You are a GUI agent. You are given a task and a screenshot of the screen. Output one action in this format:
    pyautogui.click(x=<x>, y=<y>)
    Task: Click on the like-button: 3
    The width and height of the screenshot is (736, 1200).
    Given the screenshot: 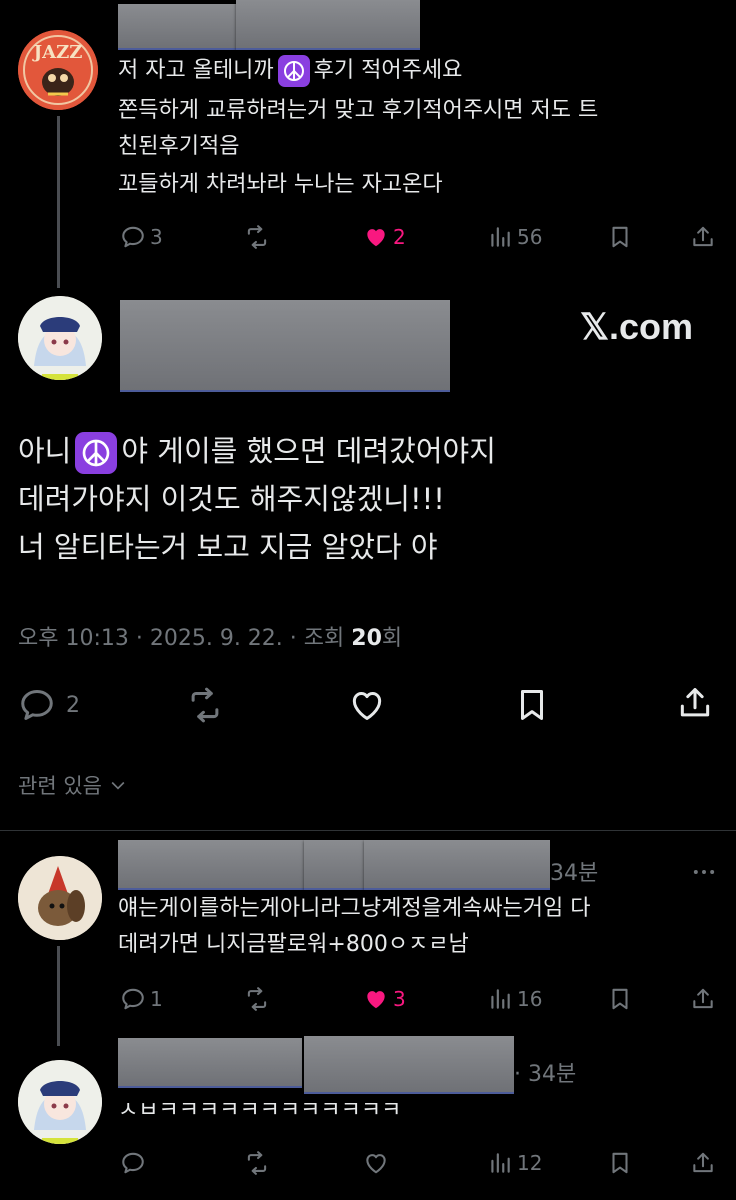 What is the action you would take?
    pyautogui.click(x=384, y=999)
    